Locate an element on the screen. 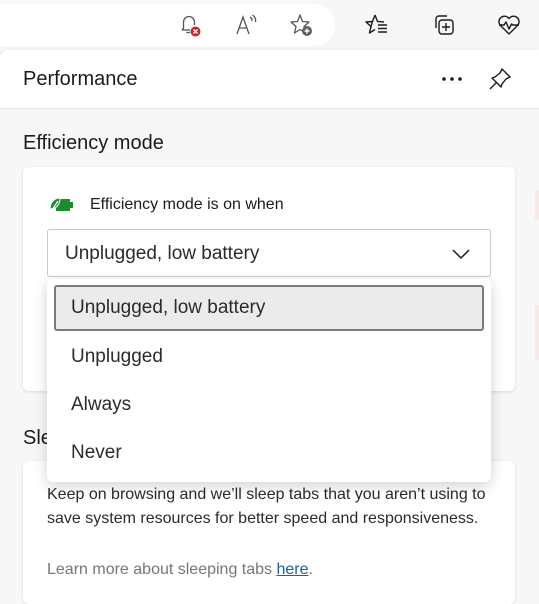 This screenshot has height=604, width=539. learn-more-suffix: . is located at coordinates (310, 569).